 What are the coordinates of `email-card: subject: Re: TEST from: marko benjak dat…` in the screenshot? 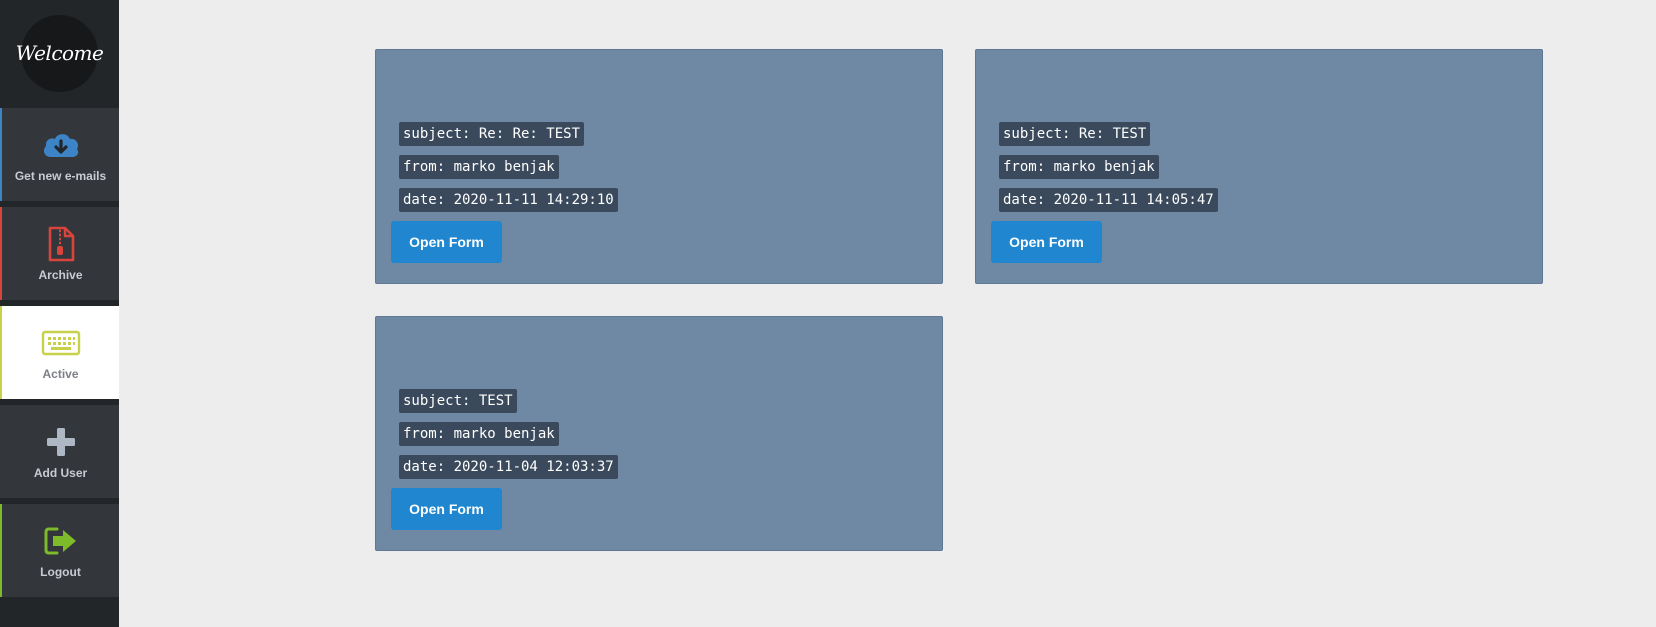 It's located at (1259, 166).